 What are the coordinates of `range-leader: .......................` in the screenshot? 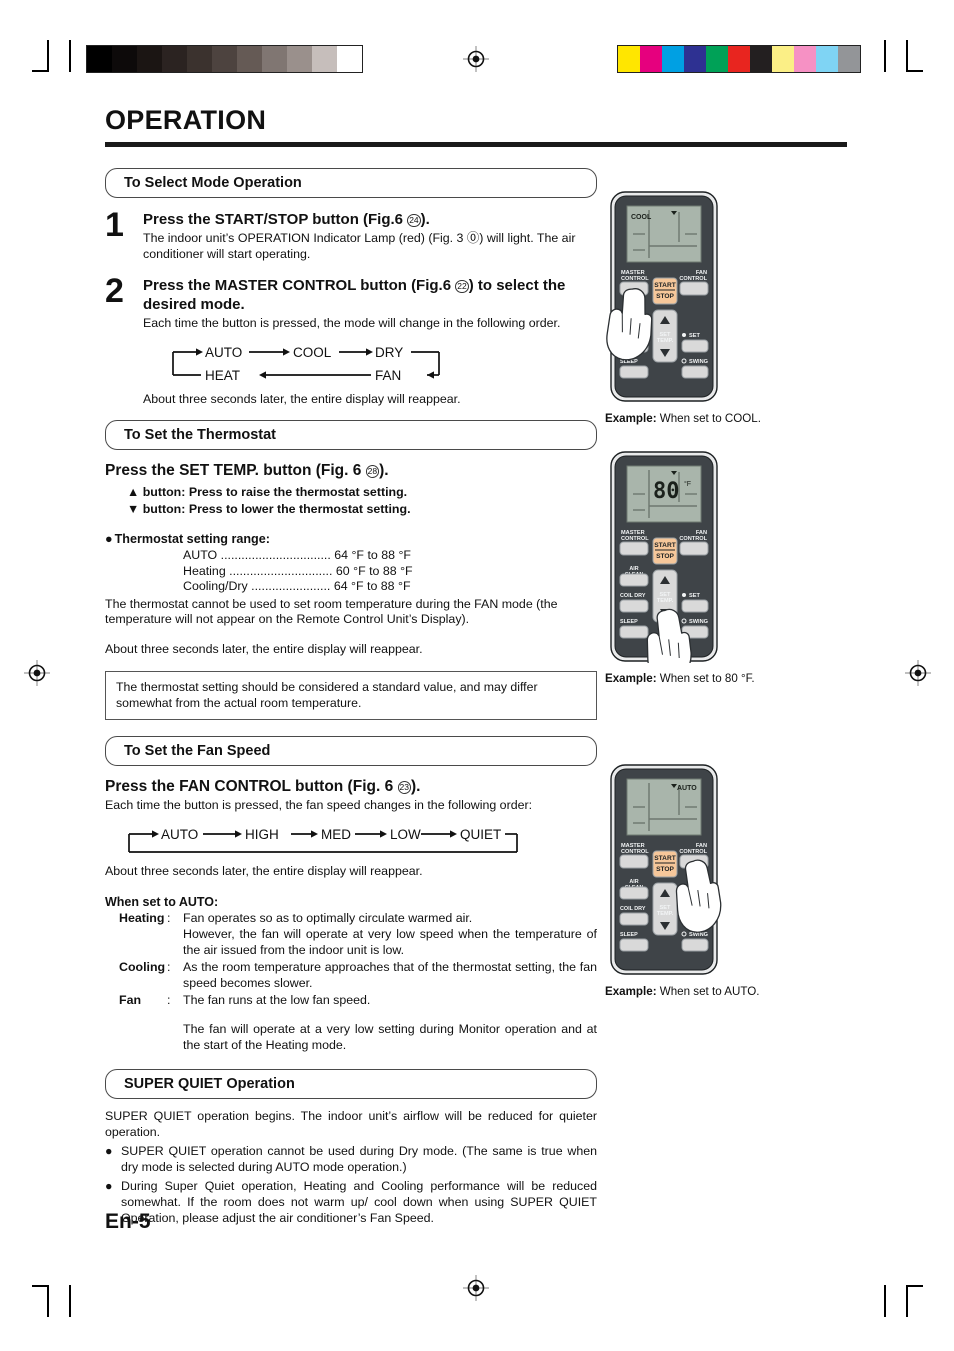 It's located at (290, 586).